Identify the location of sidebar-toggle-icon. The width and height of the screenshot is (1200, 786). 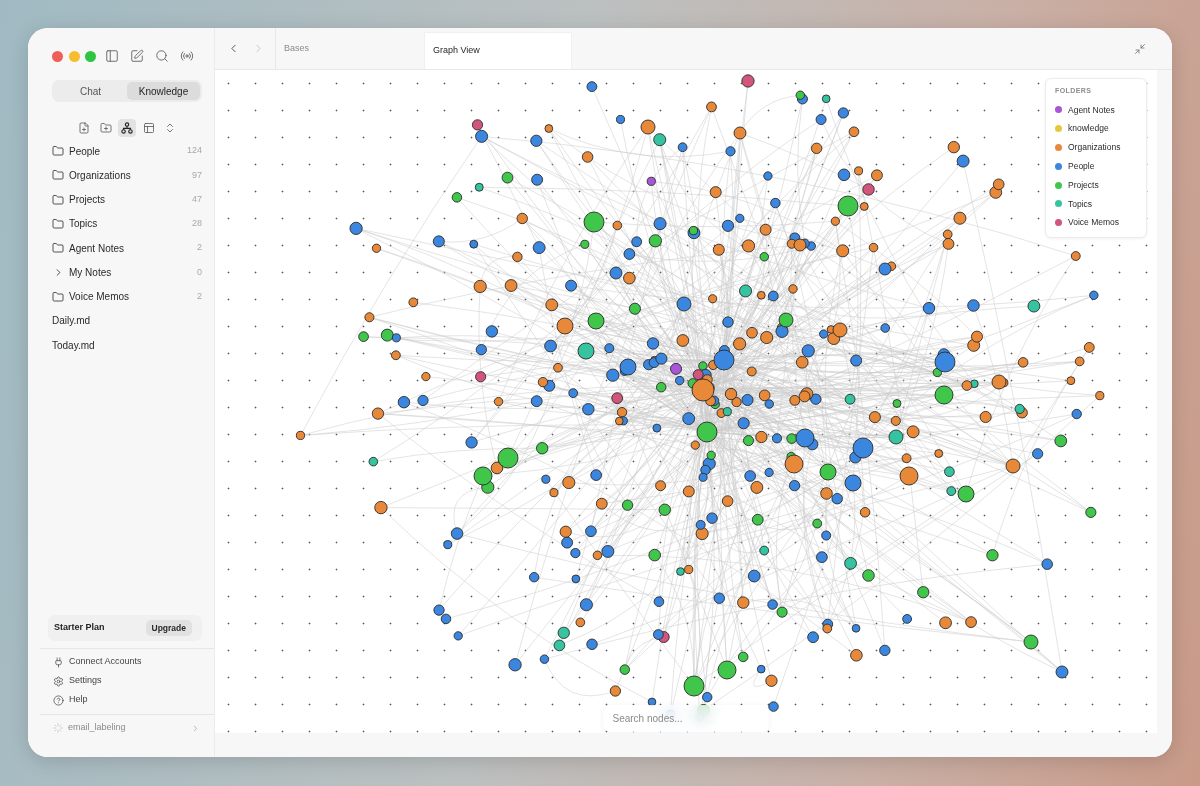
(112, 56).